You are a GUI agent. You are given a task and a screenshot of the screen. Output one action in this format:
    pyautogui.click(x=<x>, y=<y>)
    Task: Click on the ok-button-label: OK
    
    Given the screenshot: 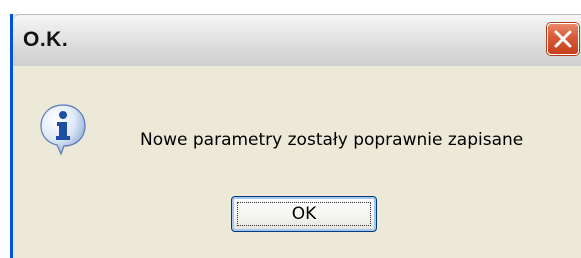 What is the action you would take?
    pyautogui.click(x=304, y=214)
    